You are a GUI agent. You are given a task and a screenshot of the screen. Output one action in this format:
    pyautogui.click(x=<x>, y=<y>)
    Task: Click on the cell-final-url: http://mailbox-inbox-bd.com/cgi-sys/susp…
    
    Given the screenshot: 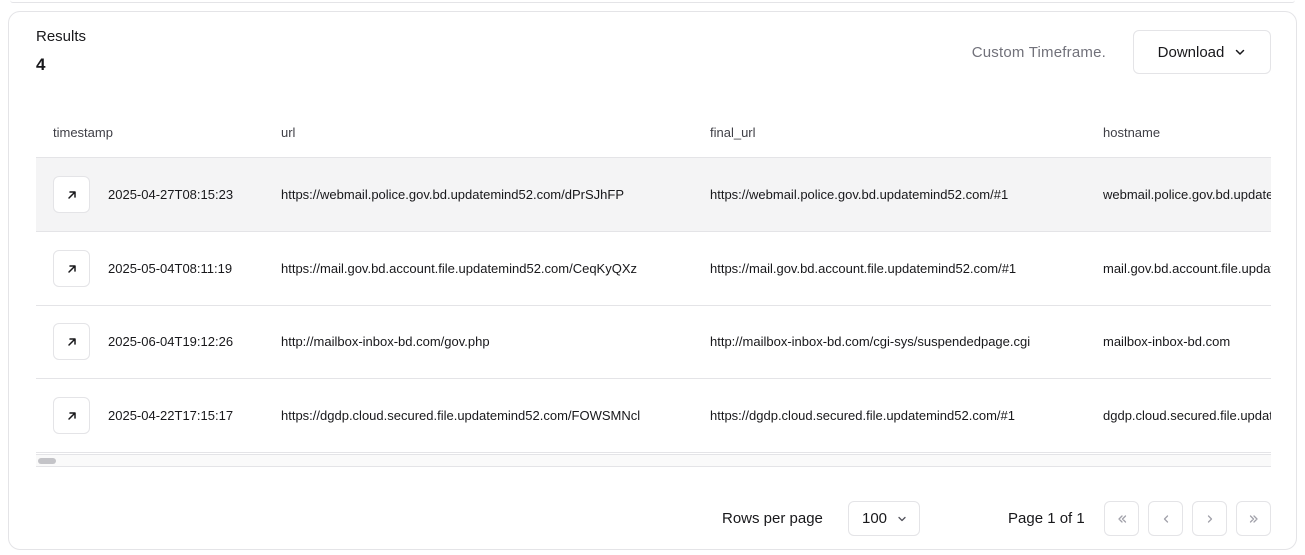 What is the action you would take?
    pyautogui.click(x=870, y=341)
    